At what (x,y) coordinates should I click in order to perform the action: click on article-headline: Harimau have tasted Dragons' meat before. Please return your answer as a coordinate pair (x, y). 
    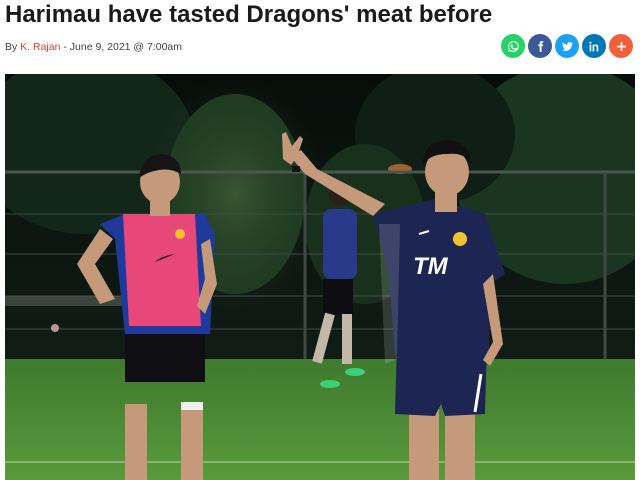
    Looking at the image, I should click on (249, 14).